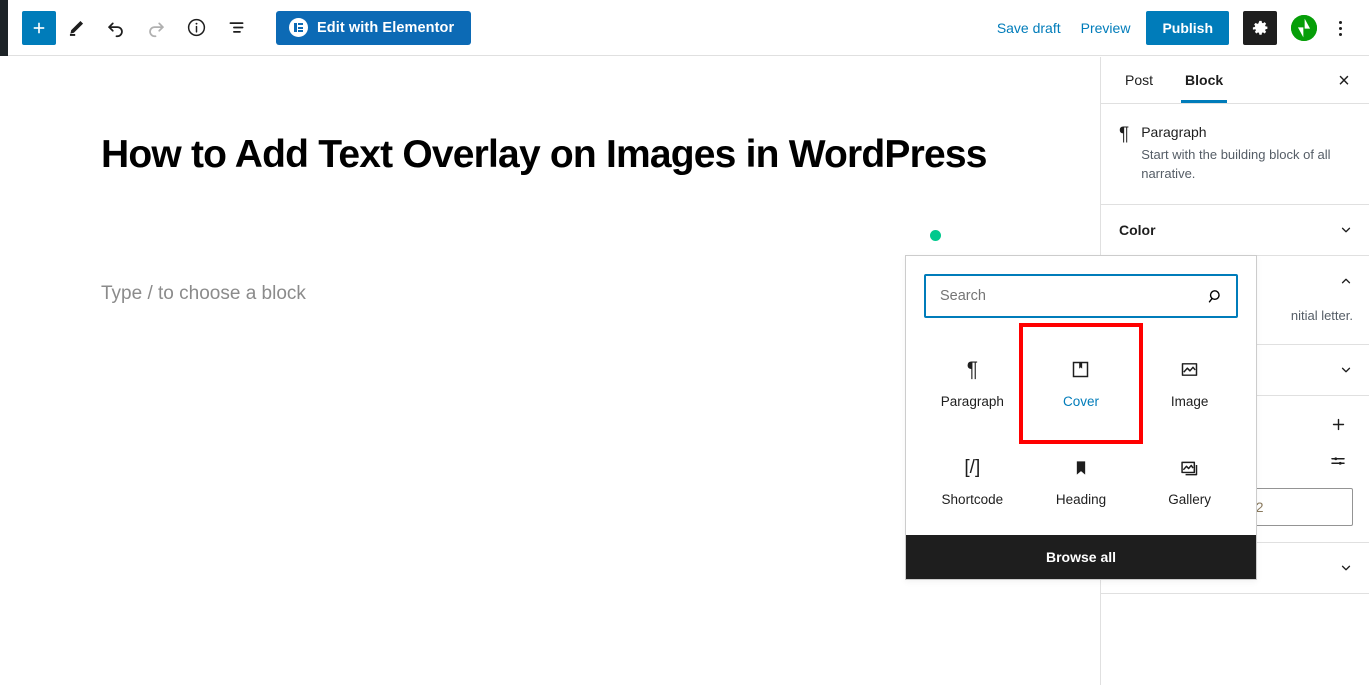  What do you see at coordinates (1029, 28) in the screenshot?
I see `save-draft-button: Save draft` at bounding box center [1029, 28].